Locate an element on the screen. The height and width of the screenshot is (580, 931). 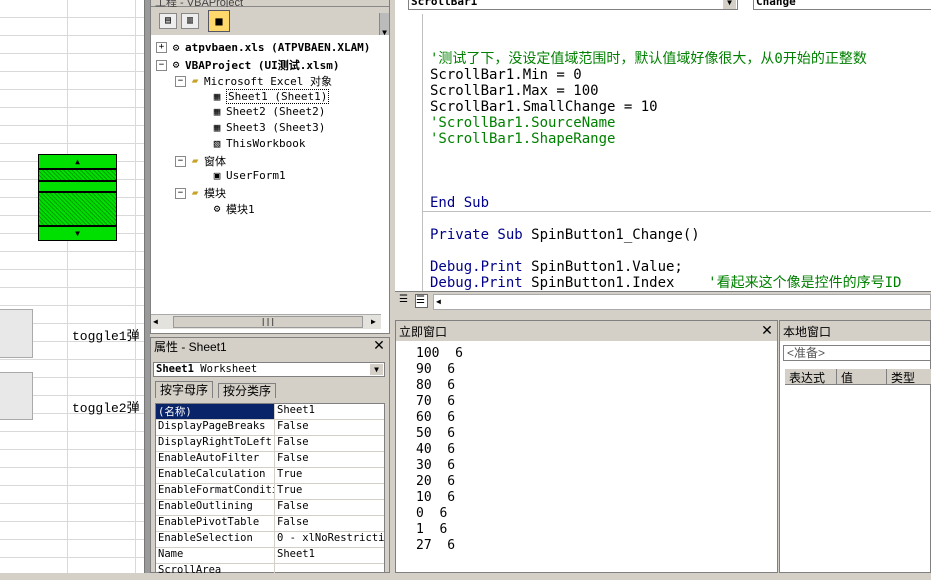
property-row: DisplayRightToLeft False is located at coordinates (270, 444).